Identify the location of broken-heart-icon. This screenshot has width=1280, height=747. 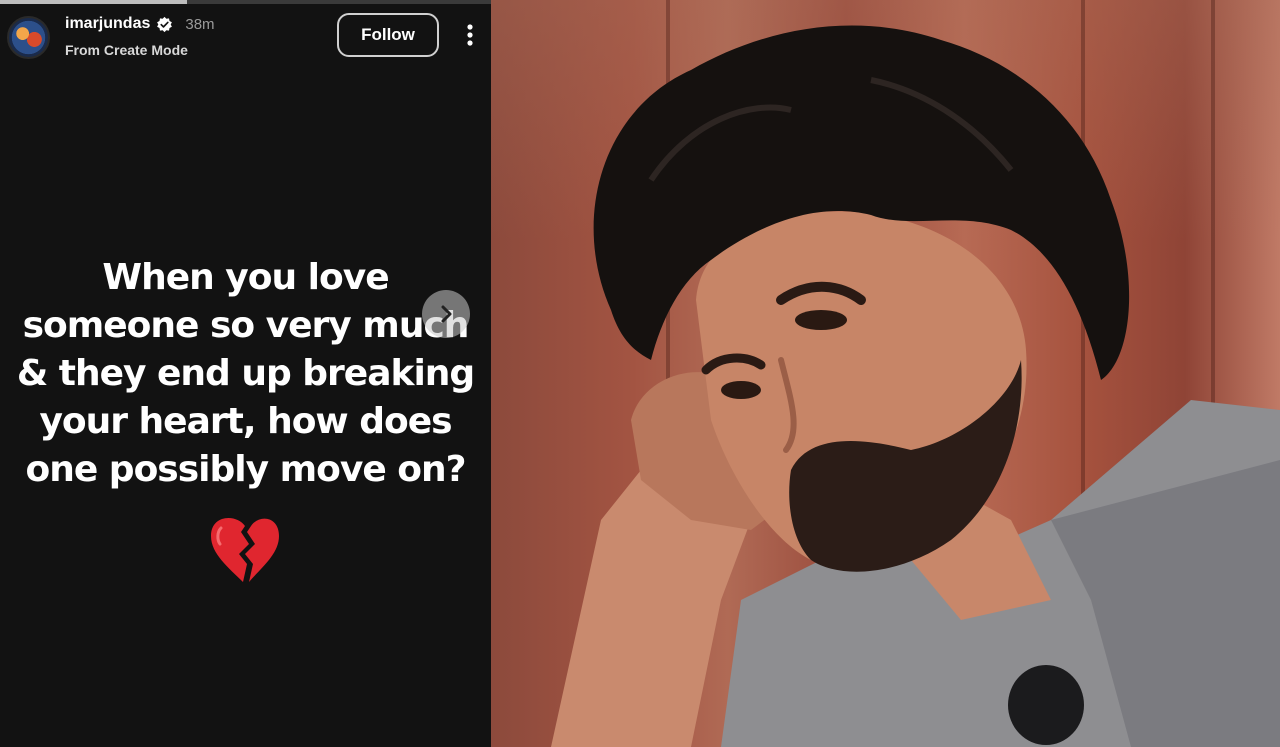
(245, 549).